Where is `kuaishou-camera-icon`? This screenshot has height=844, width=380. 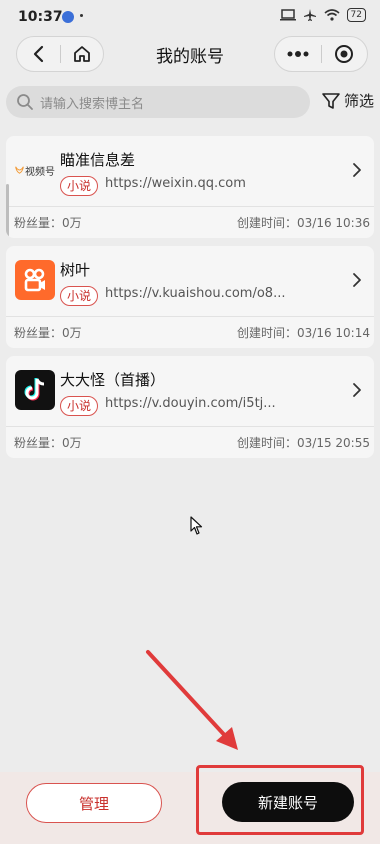
kuaishou-camera-icon is located at coordinates (34, 280).